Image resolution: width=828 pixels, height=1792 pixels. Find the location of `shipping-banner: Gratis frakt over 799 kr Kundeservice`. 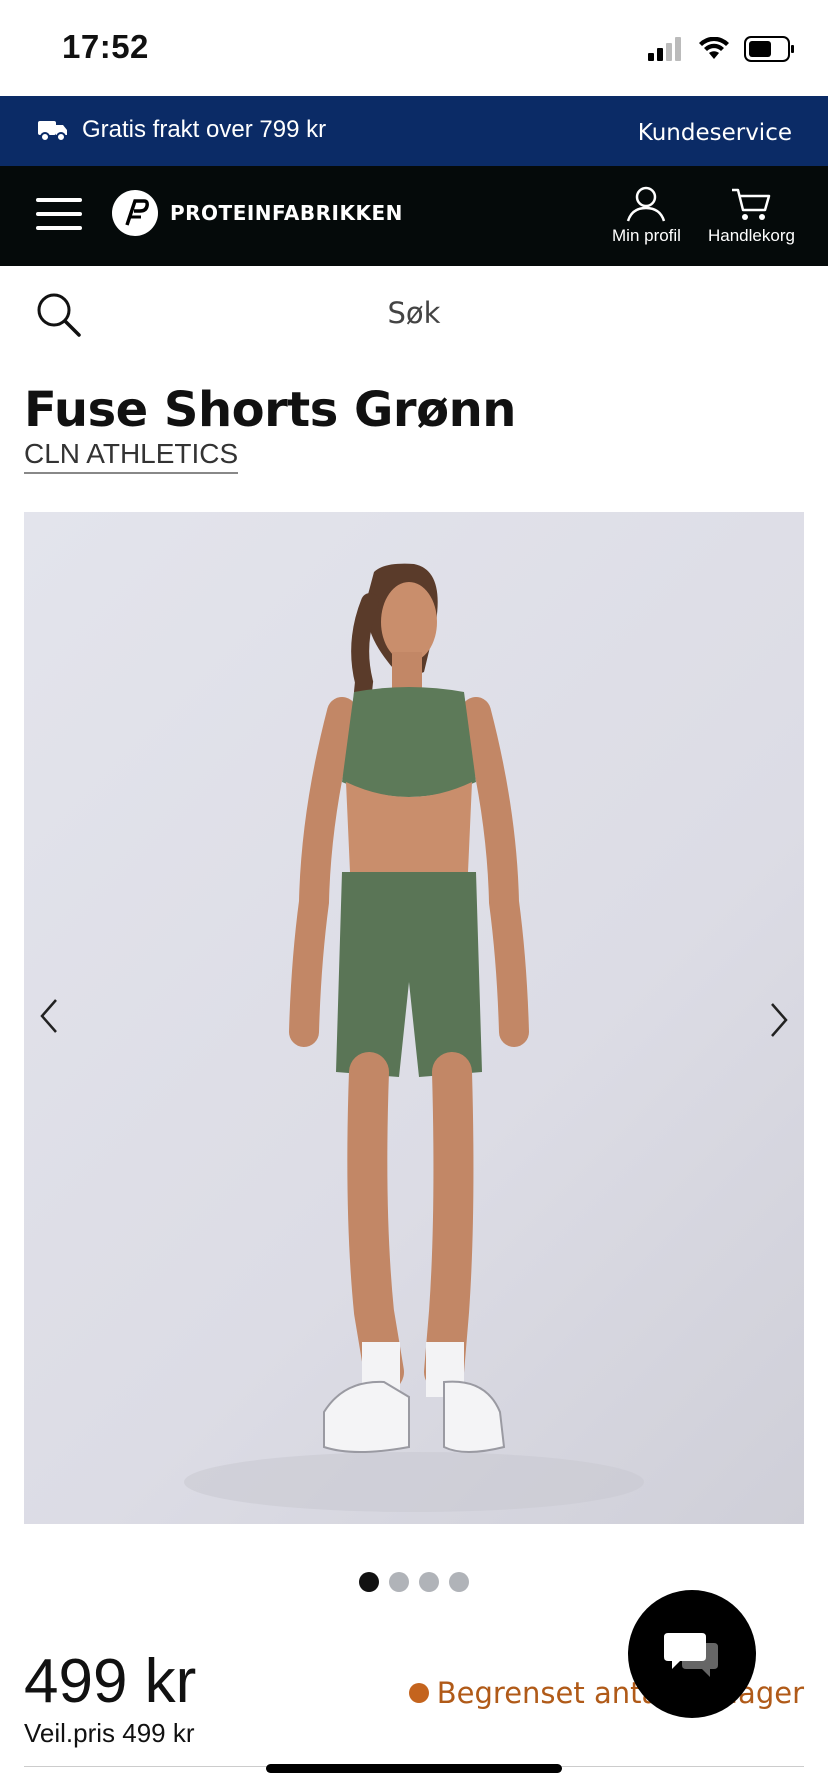

shipping-banner: Gratis frakt over 799 kr Kundeservice is located at coordinates (414, 131).